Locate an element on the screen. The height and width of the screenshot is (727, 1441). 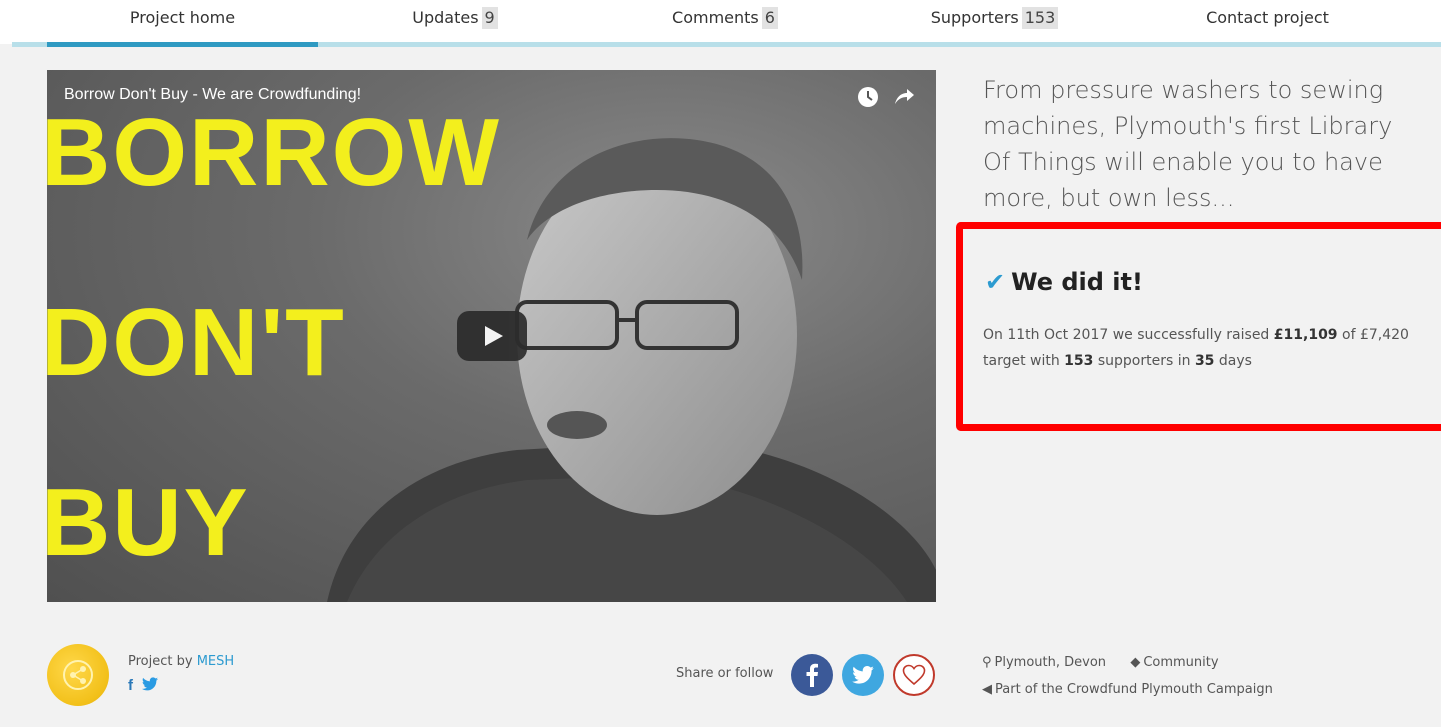
project-meta-row: ⚲ Plymouth, Devon ◆ Community is located at coordinates (1100, 662).